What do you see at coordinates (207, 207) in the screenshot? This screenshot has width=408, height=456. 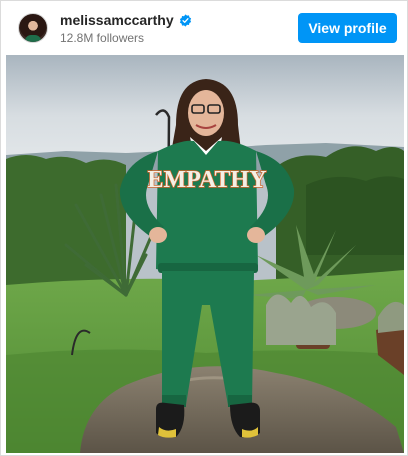 I see `sweatshirt` at bounding box center [207, 207].